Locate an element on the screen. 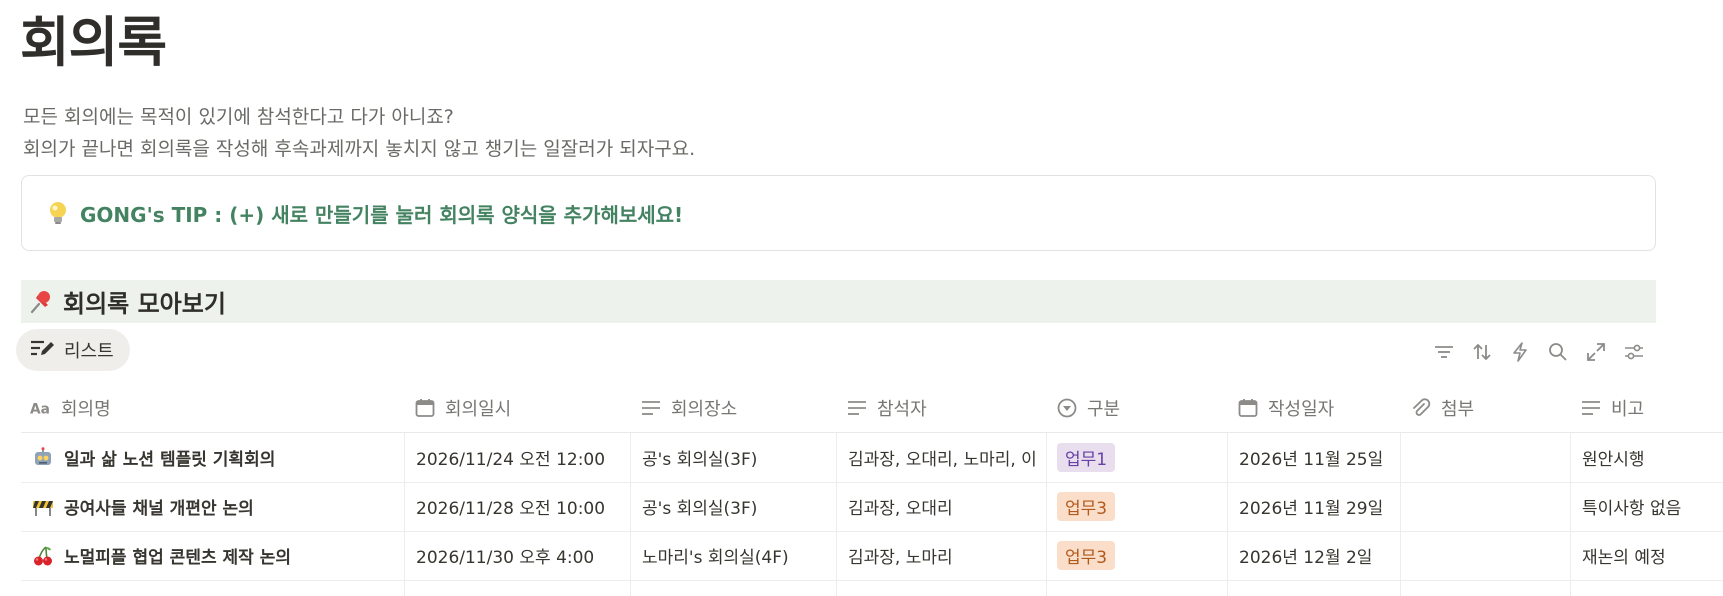 This screenshot has height=596, width=1723. table-row-partial is located at coordinates (872, 588).